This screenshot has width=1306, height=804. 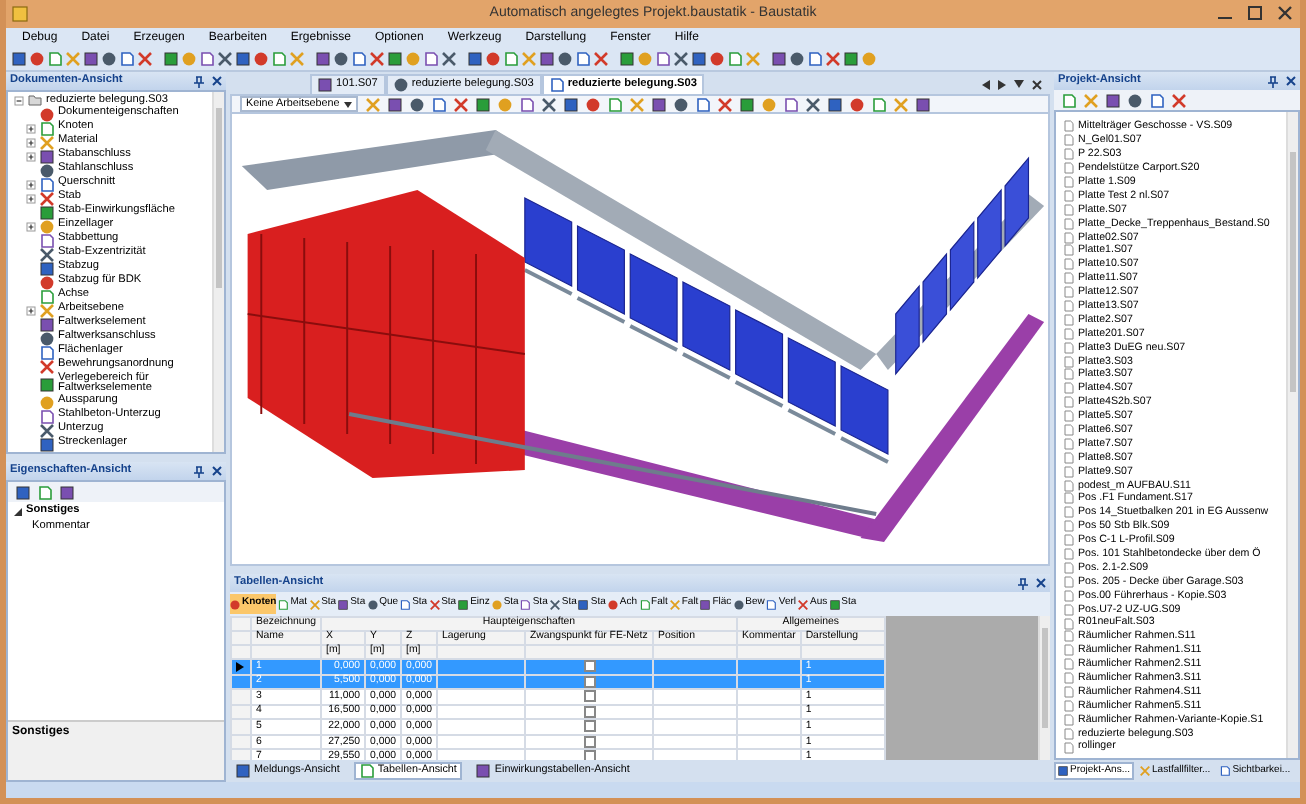 What do you see at coordinates (18, 511) in the screenshot?
I see `collapse-arrow-icon` at bounding box center [18, 511].